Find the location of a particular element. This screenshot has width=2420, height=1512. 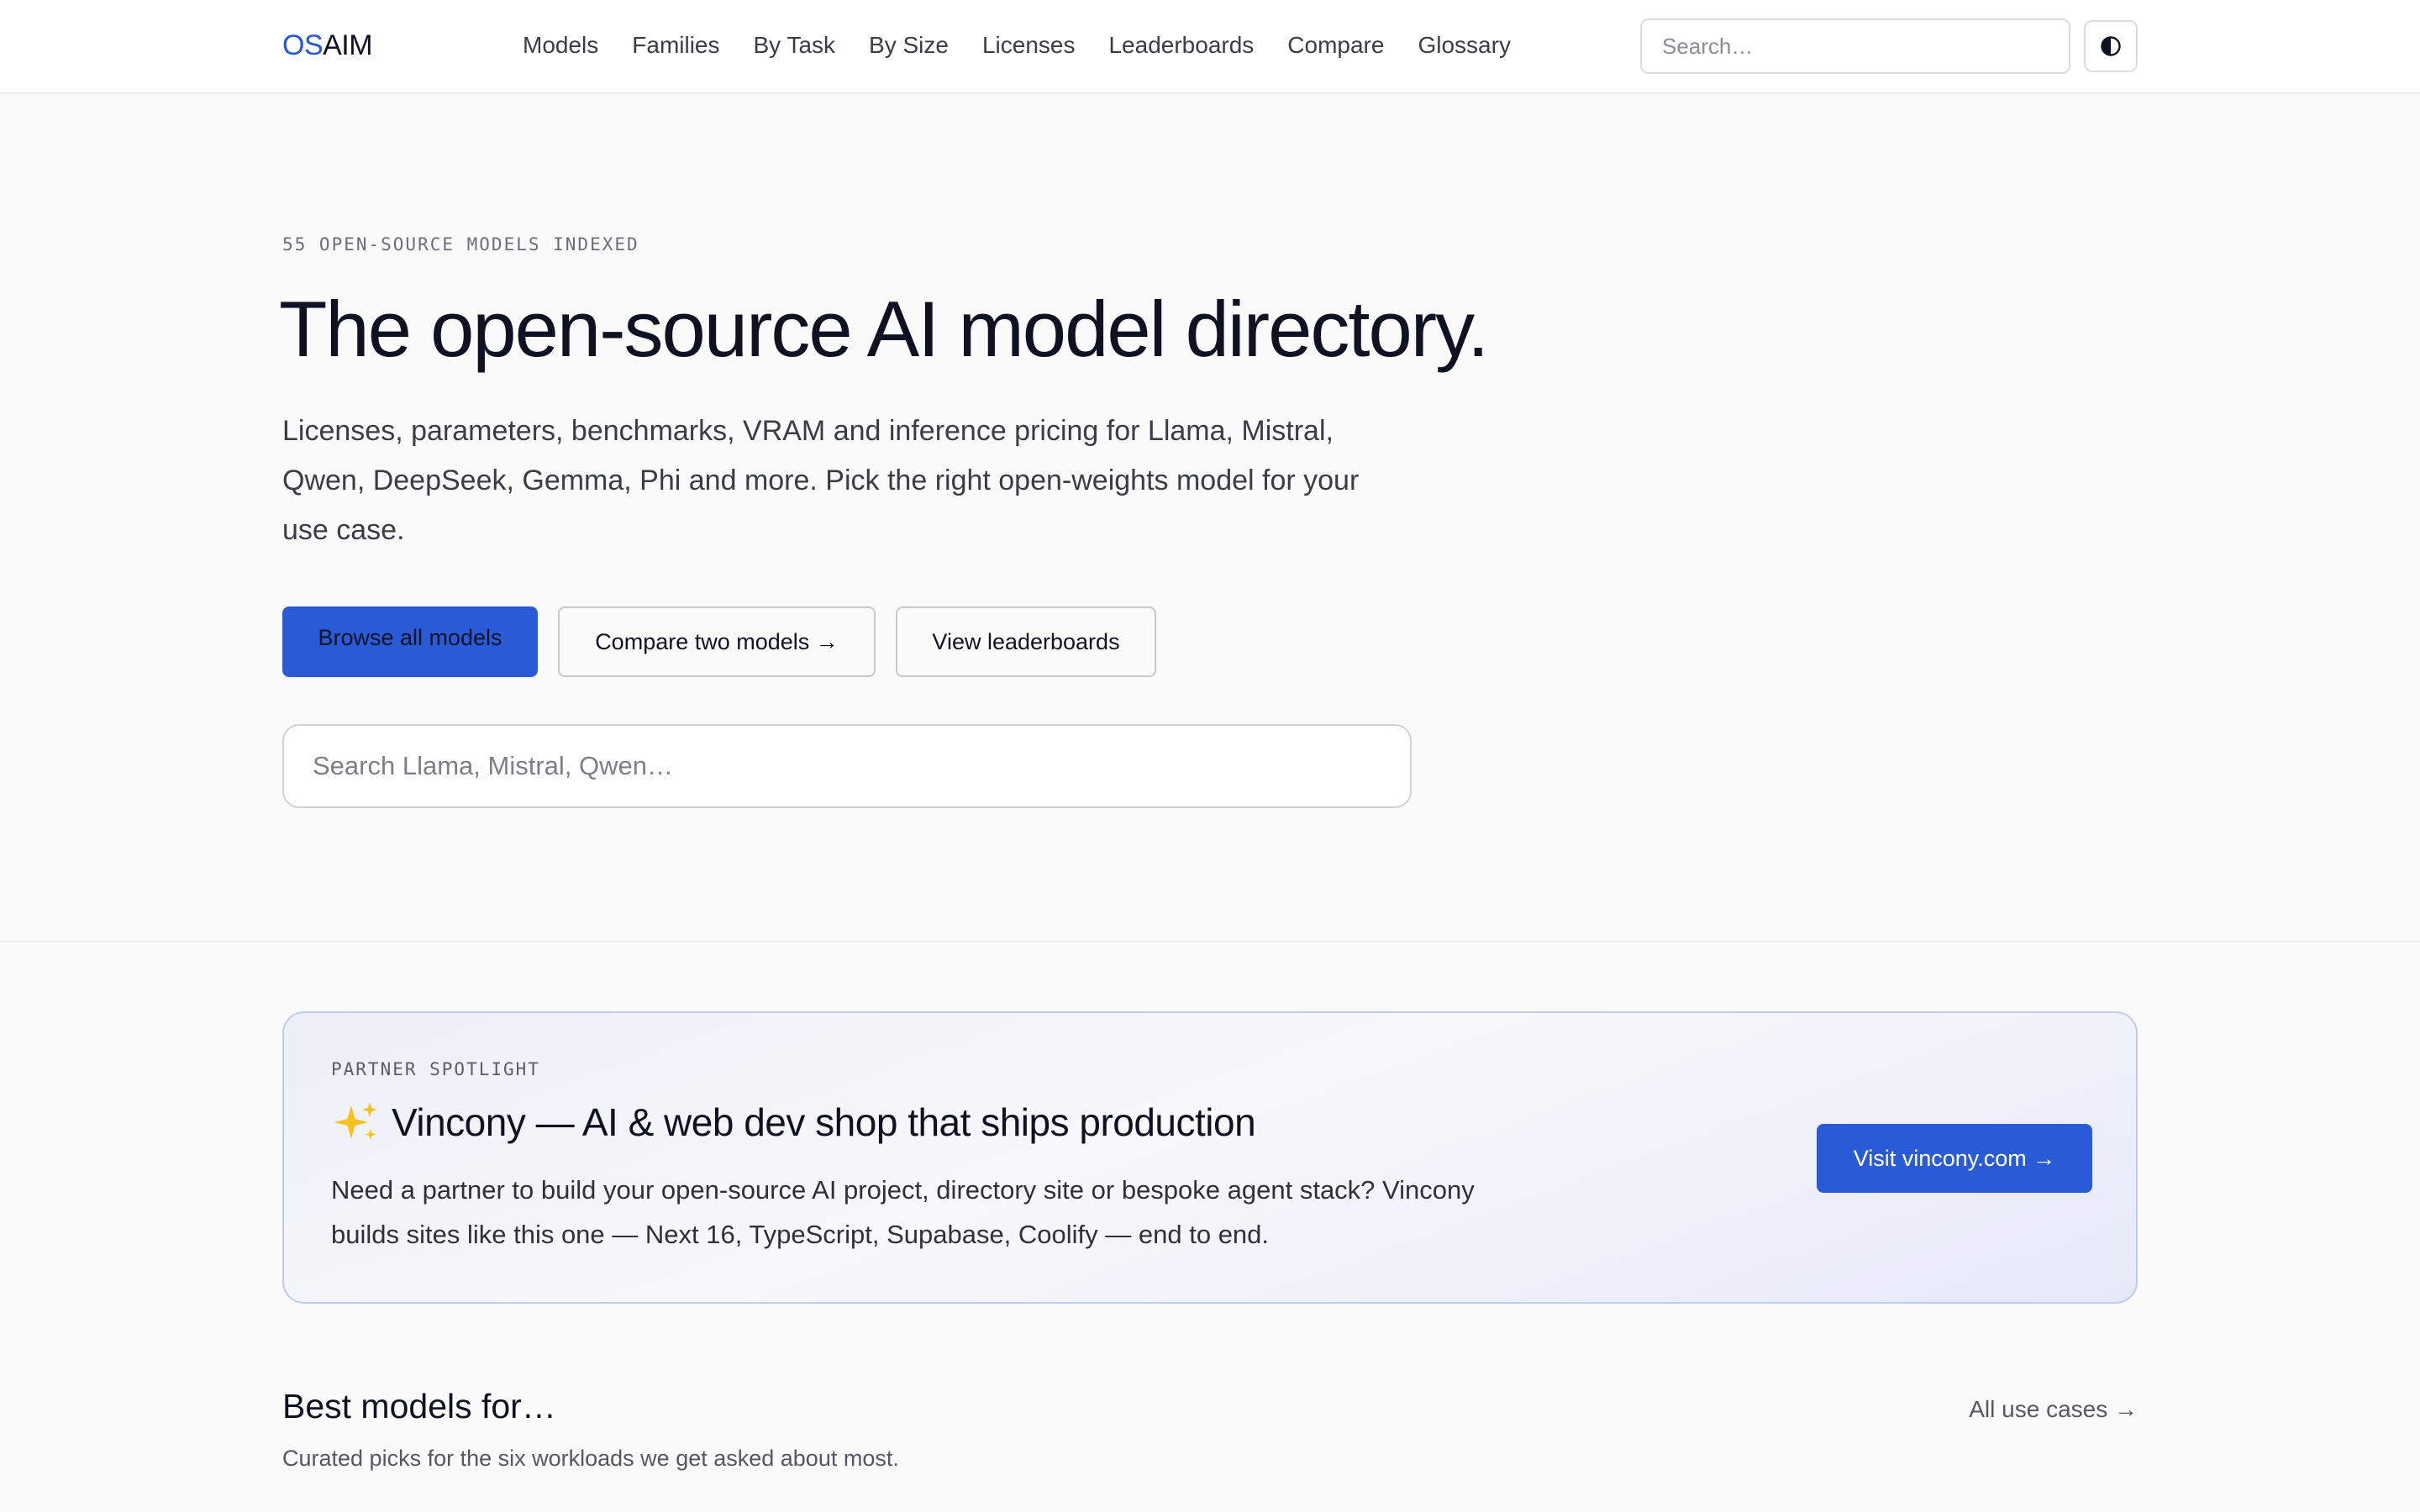

partner-eyebrow: PARTNER SPOTLIGHT is located at coordinates (435, 1069).